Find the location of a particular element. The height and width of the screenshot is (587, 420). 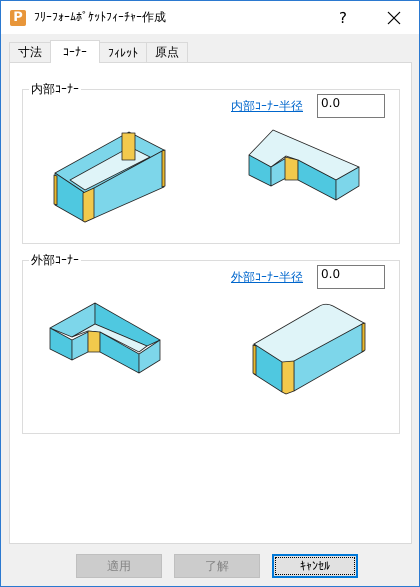

app-logo: P is located at coordinates (18, 18).